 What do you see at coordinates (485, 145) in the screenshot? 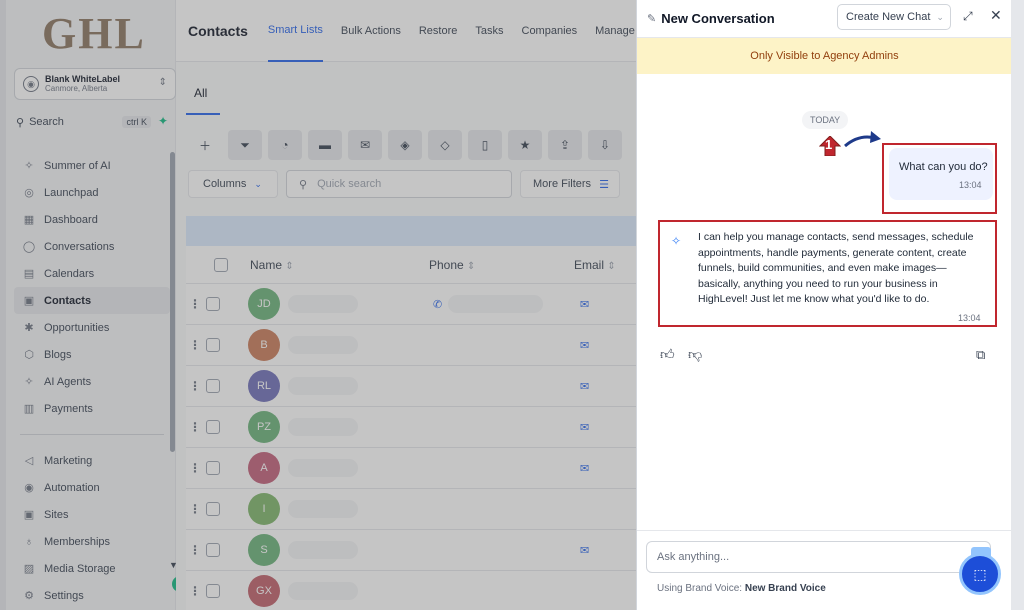
I see `delete-button: ▯` at bounding box center [485, 145].